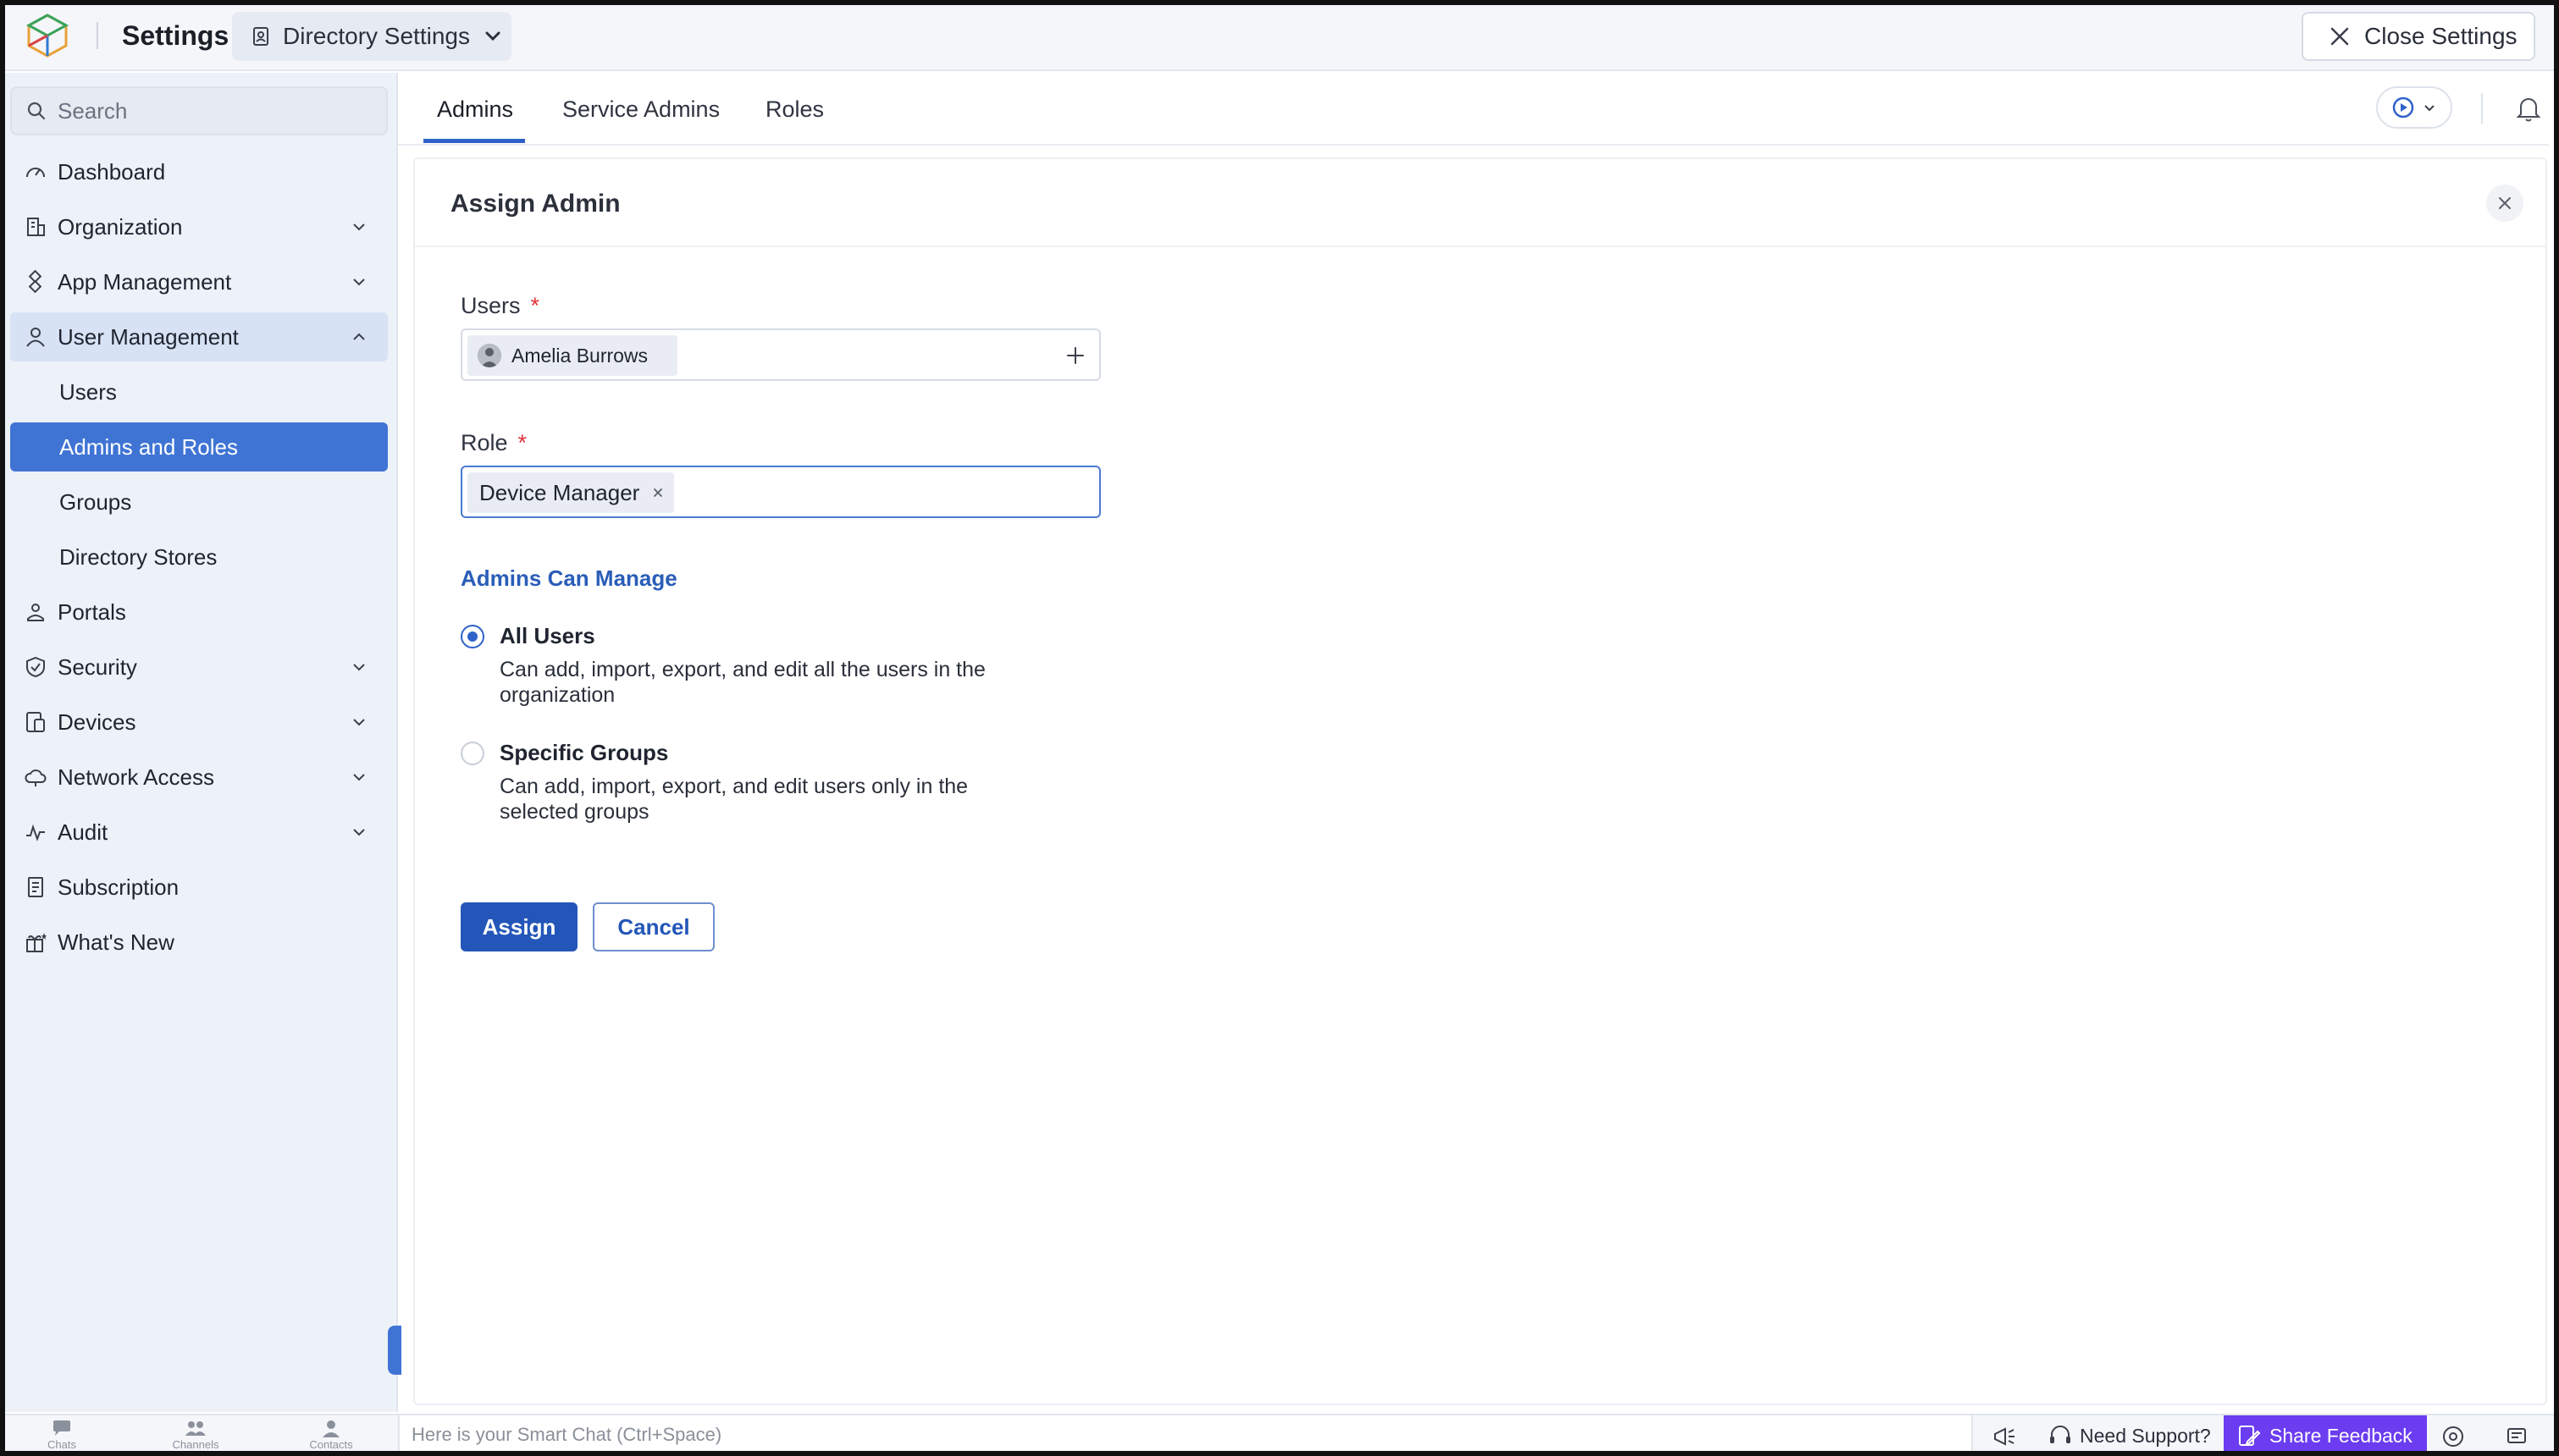 The image size is (2559, 1456). I want to click on at-mention-icon, so click(2453, 1436).